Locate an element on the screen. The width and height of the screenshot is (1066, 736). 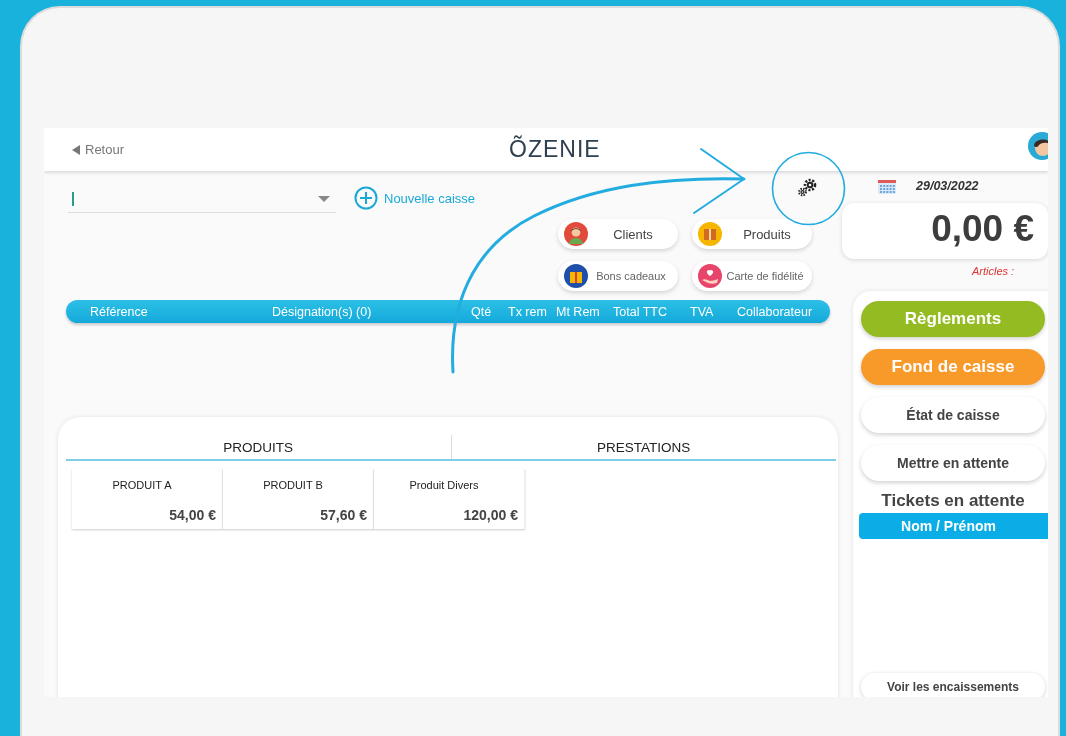
column-header: TVA is located at coordinates (702, 311).